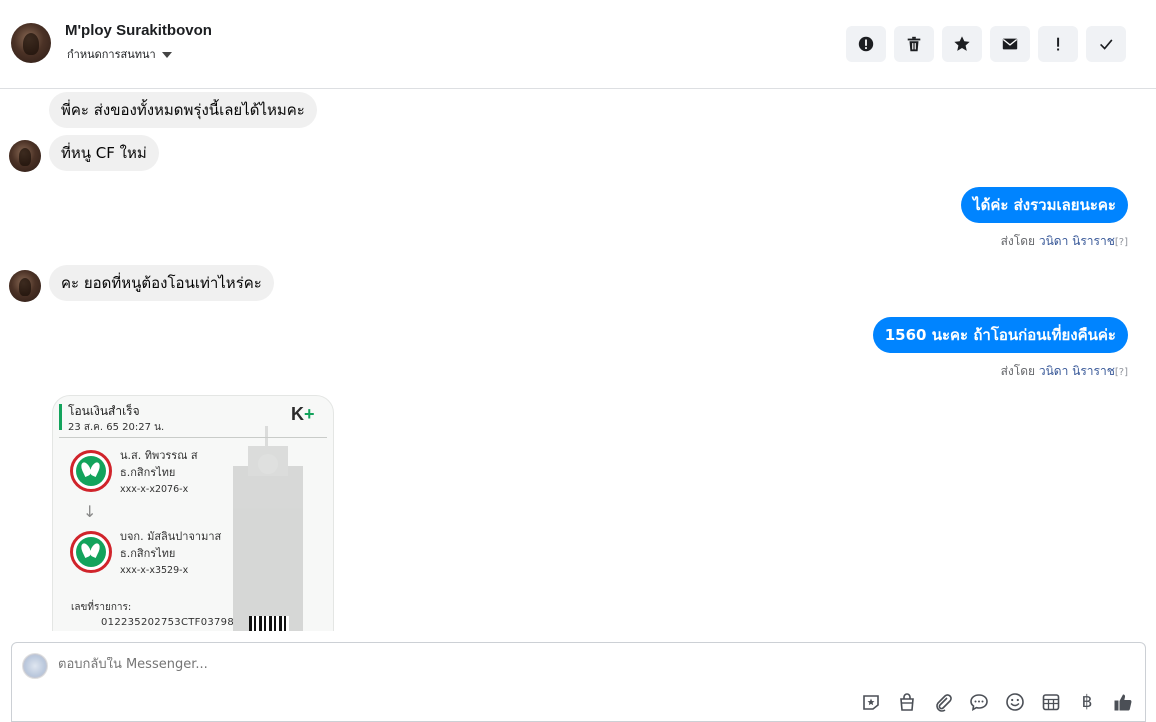  I want to click on baht-icon: ฿, so click(1087, 702).